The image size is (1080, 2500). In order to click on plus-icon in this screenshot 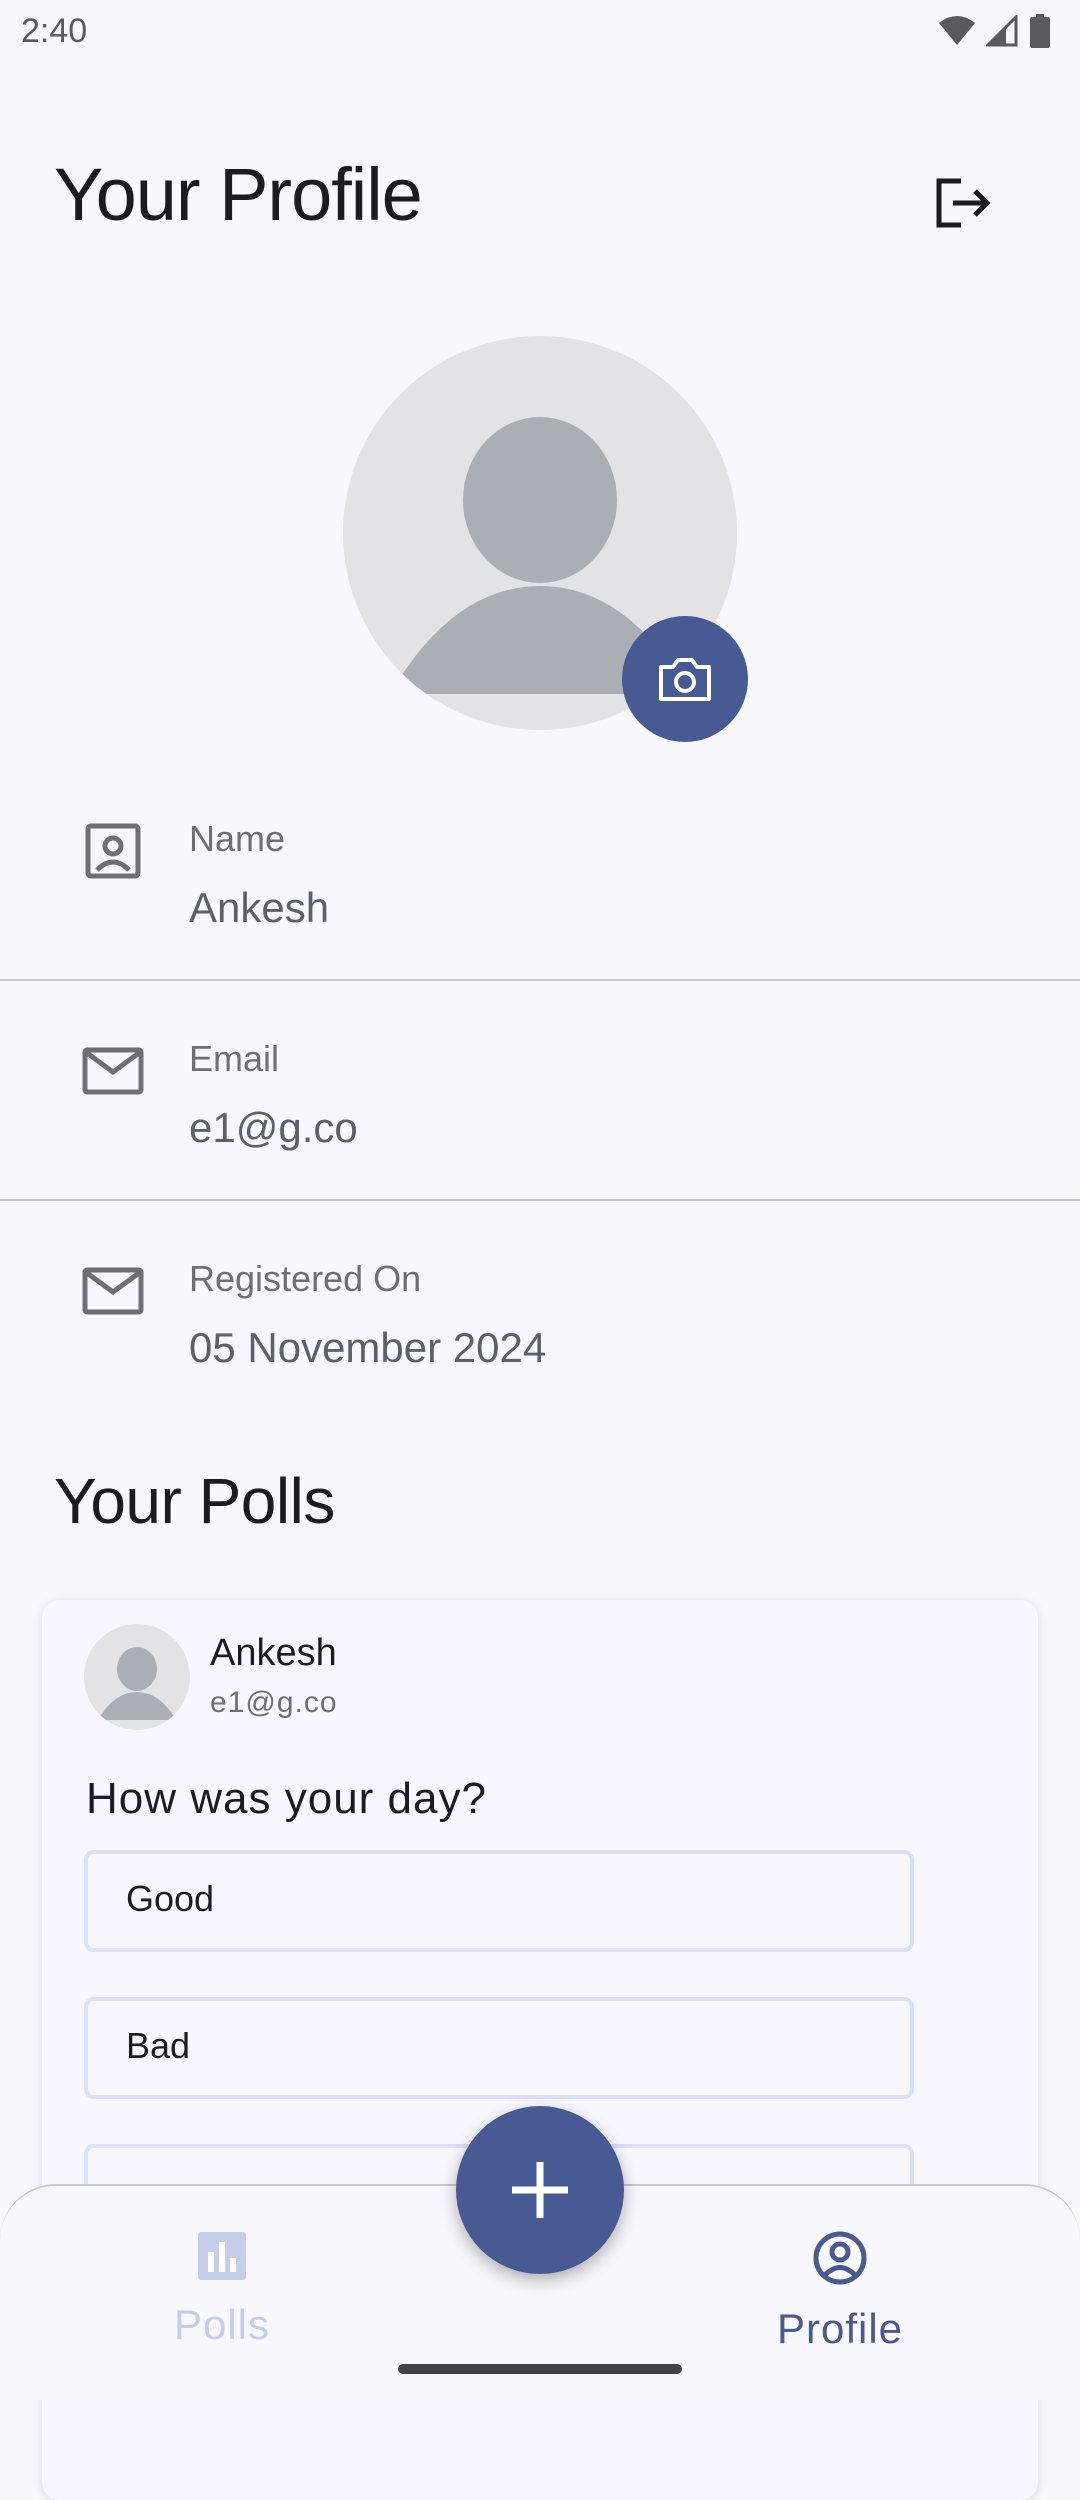, I will do `click(540, 2190)`.